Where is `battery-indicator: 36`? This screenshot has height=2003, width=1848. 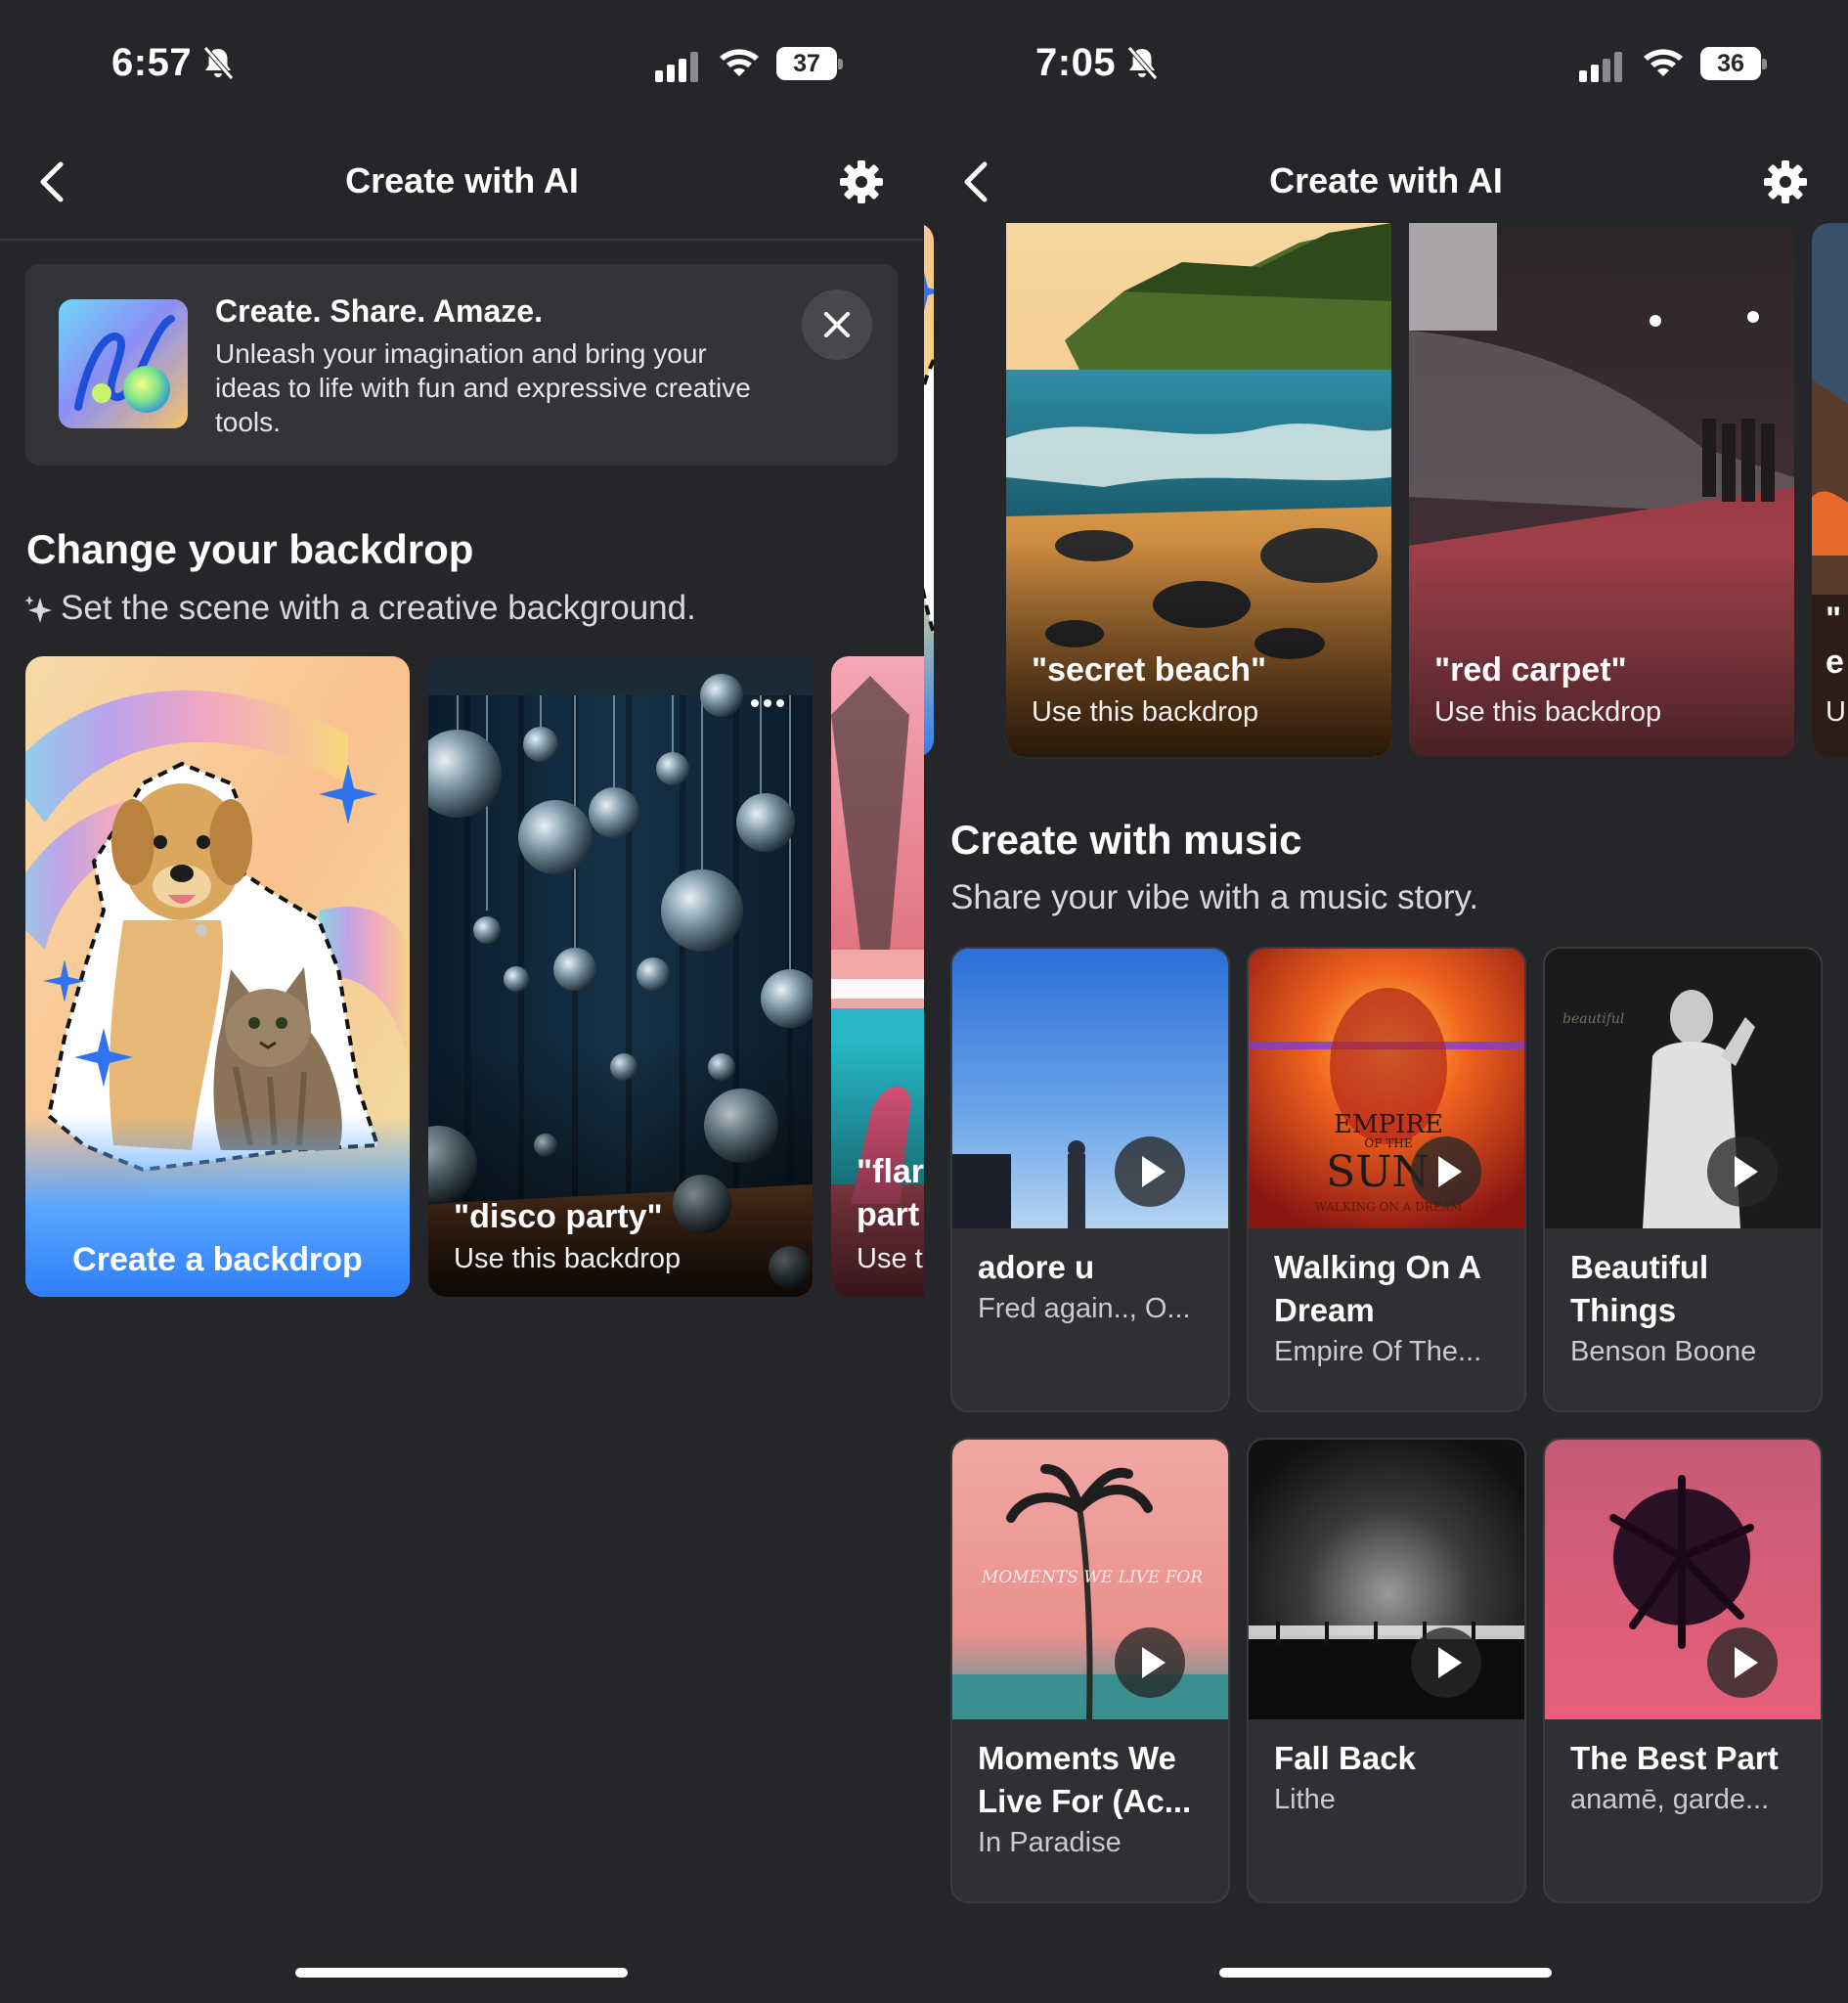
battery-indicator: 36 is located at coordinates (1733, 63).